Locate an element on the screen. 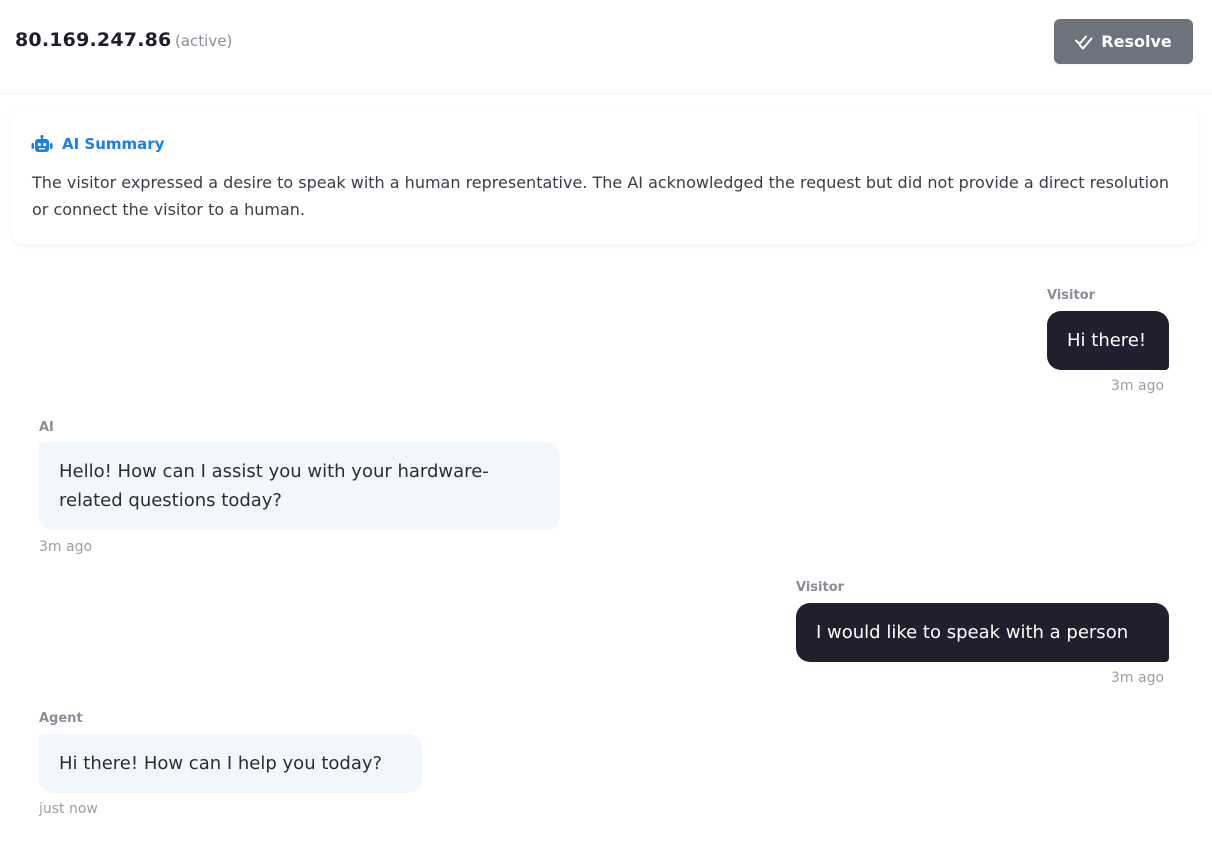 This screenshot has width=1212, height=862. ai-summary-title: AI Summary is located at coordinates (113, 144).